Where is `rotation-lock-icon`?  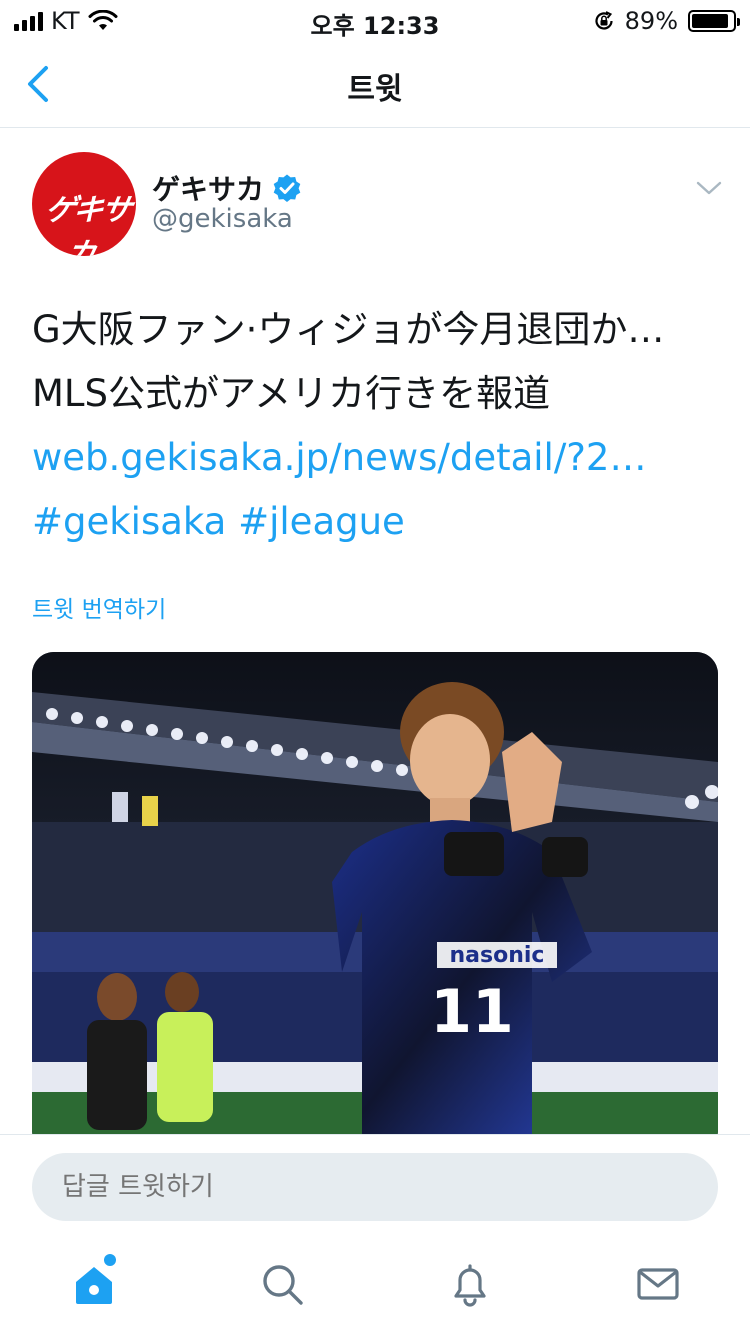 rotation-lock-icon is located at coordinates (604, 20).